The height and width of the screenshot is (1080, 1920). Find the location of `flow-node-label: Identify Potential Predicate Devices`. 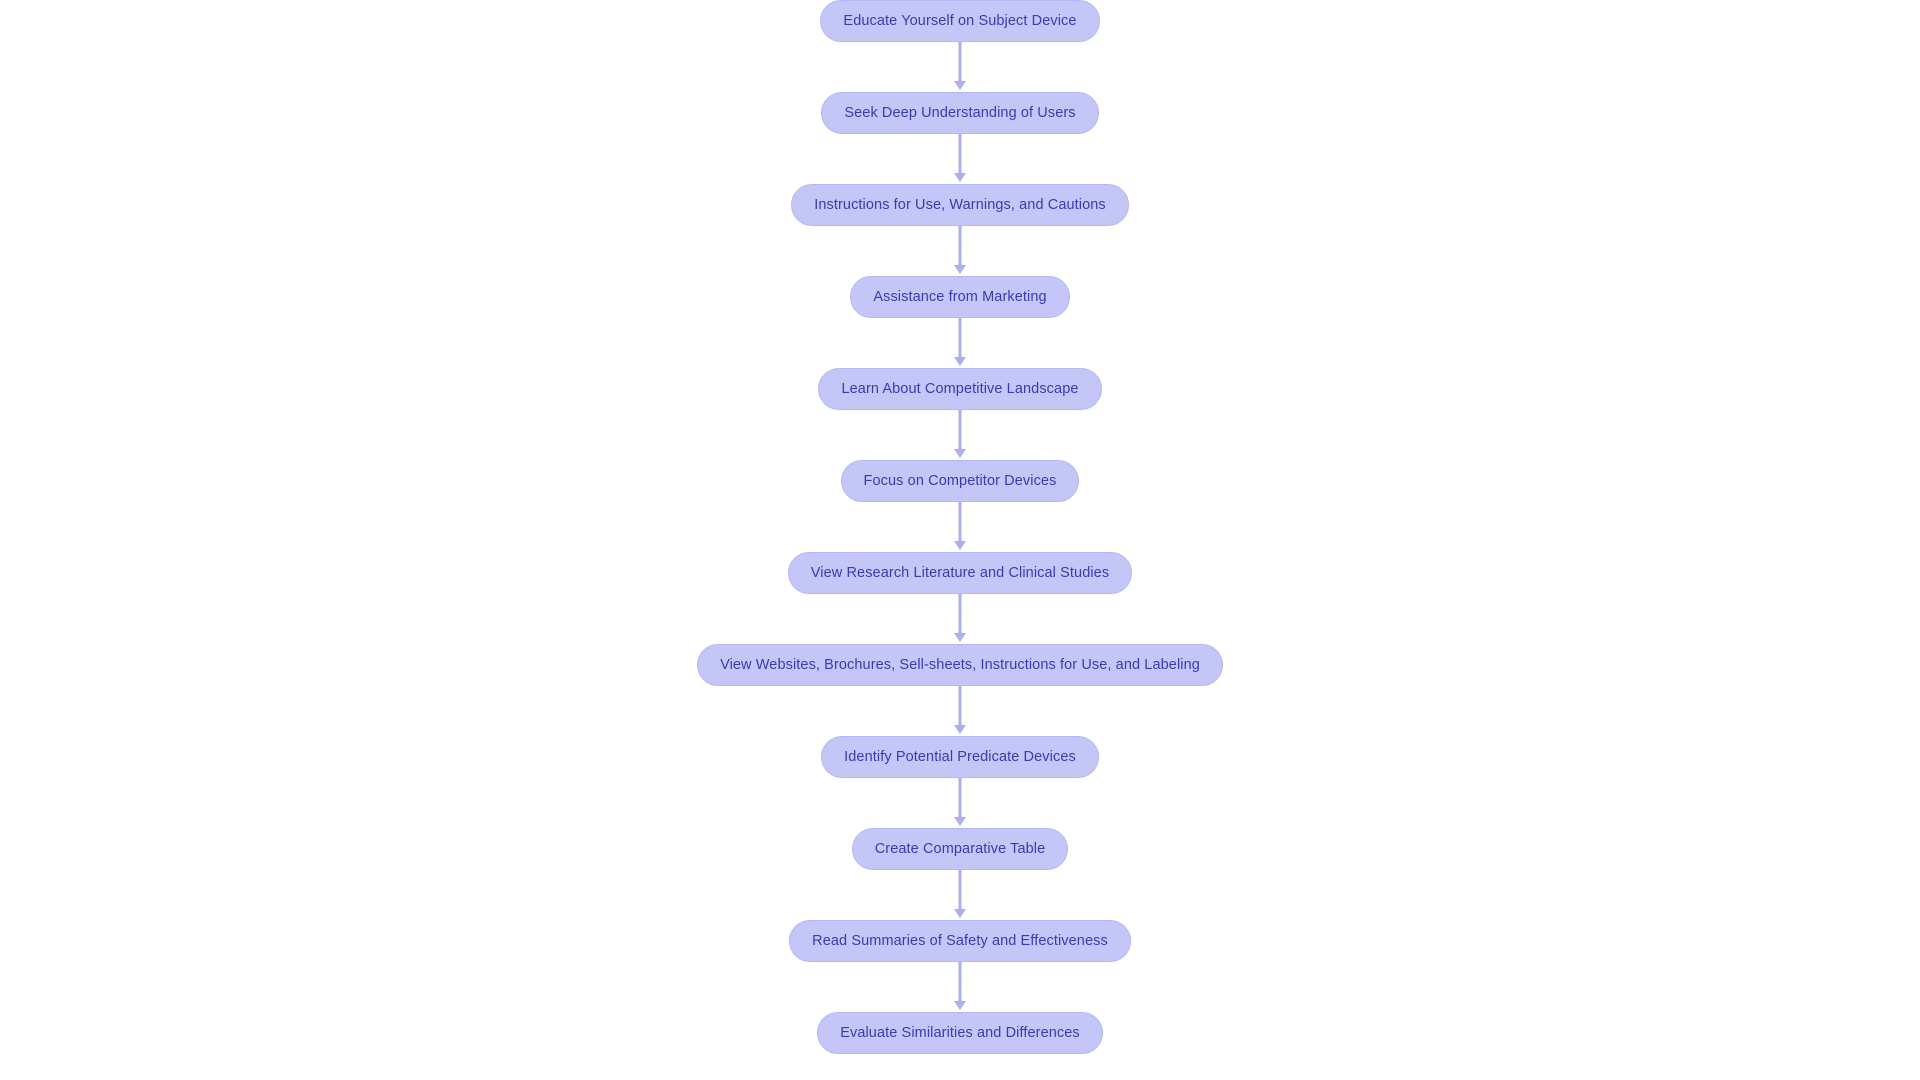

flow-node-label: Identify Potential Predicate Devices is located at coordinates (960, 756).